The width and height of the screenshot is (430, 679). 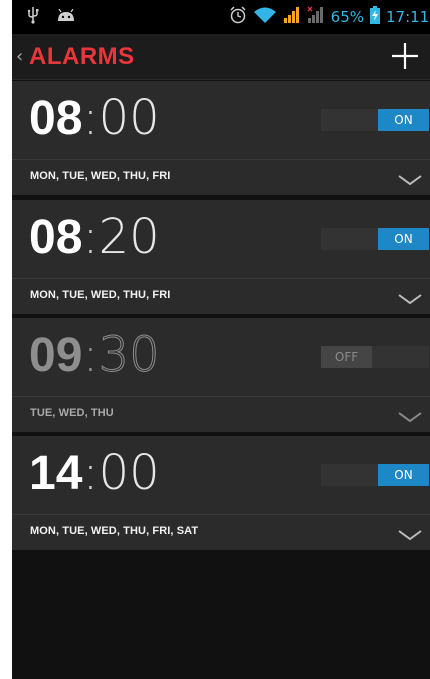 I want to click on alarm-time: 14:00, so click(x=94, y=473).